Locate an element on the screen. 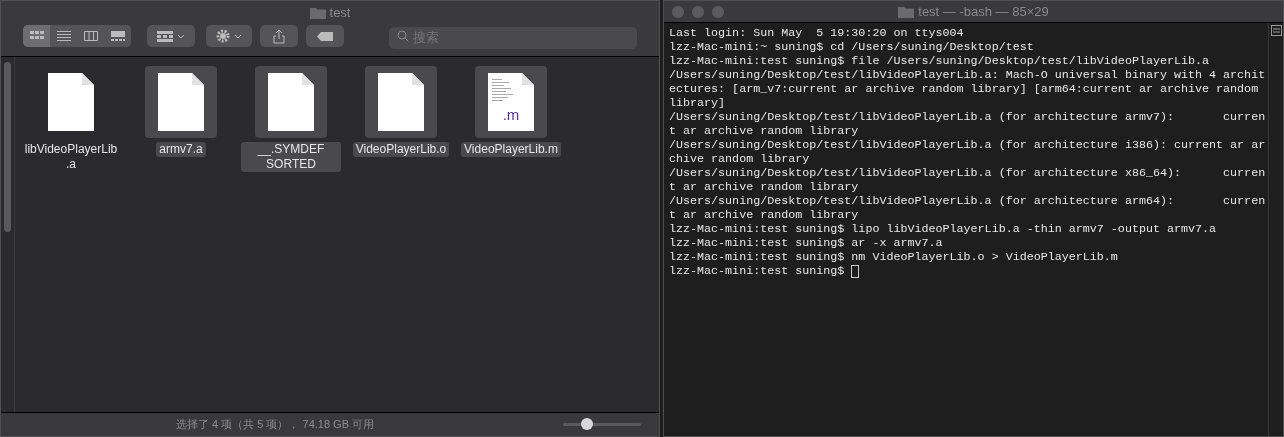 This screenshot has height=437, width=1284. list-view-icon is located at coordinates (63, 36).